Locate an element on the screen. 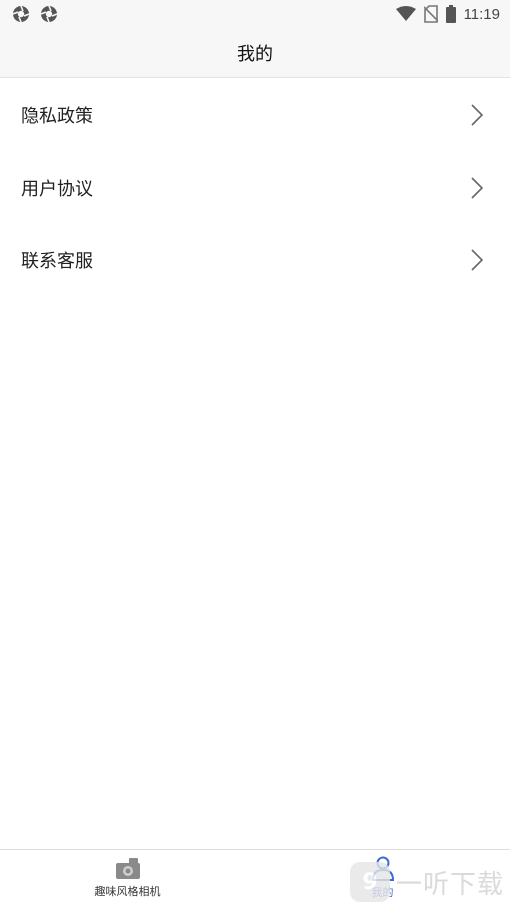 This screenshot has height=906, width=510. tab-label: 趣味风格相机 is located at coordinates (127, 891).